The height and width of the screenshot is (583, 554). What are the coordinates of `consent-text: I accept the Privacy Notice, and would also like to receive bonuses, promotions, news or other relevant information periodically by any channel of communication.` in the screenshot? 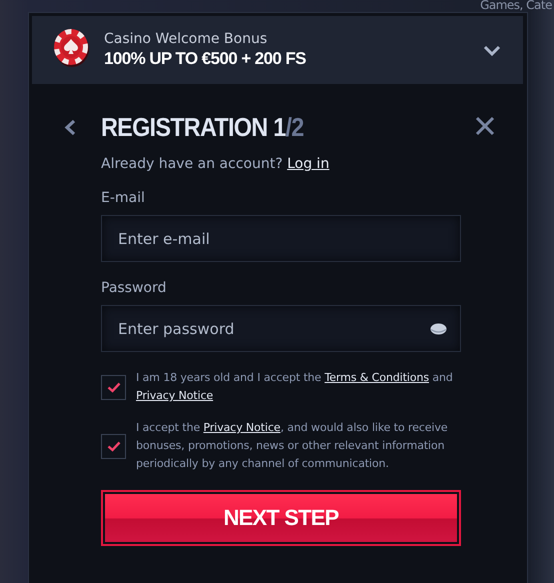 It's located at (292, 446).